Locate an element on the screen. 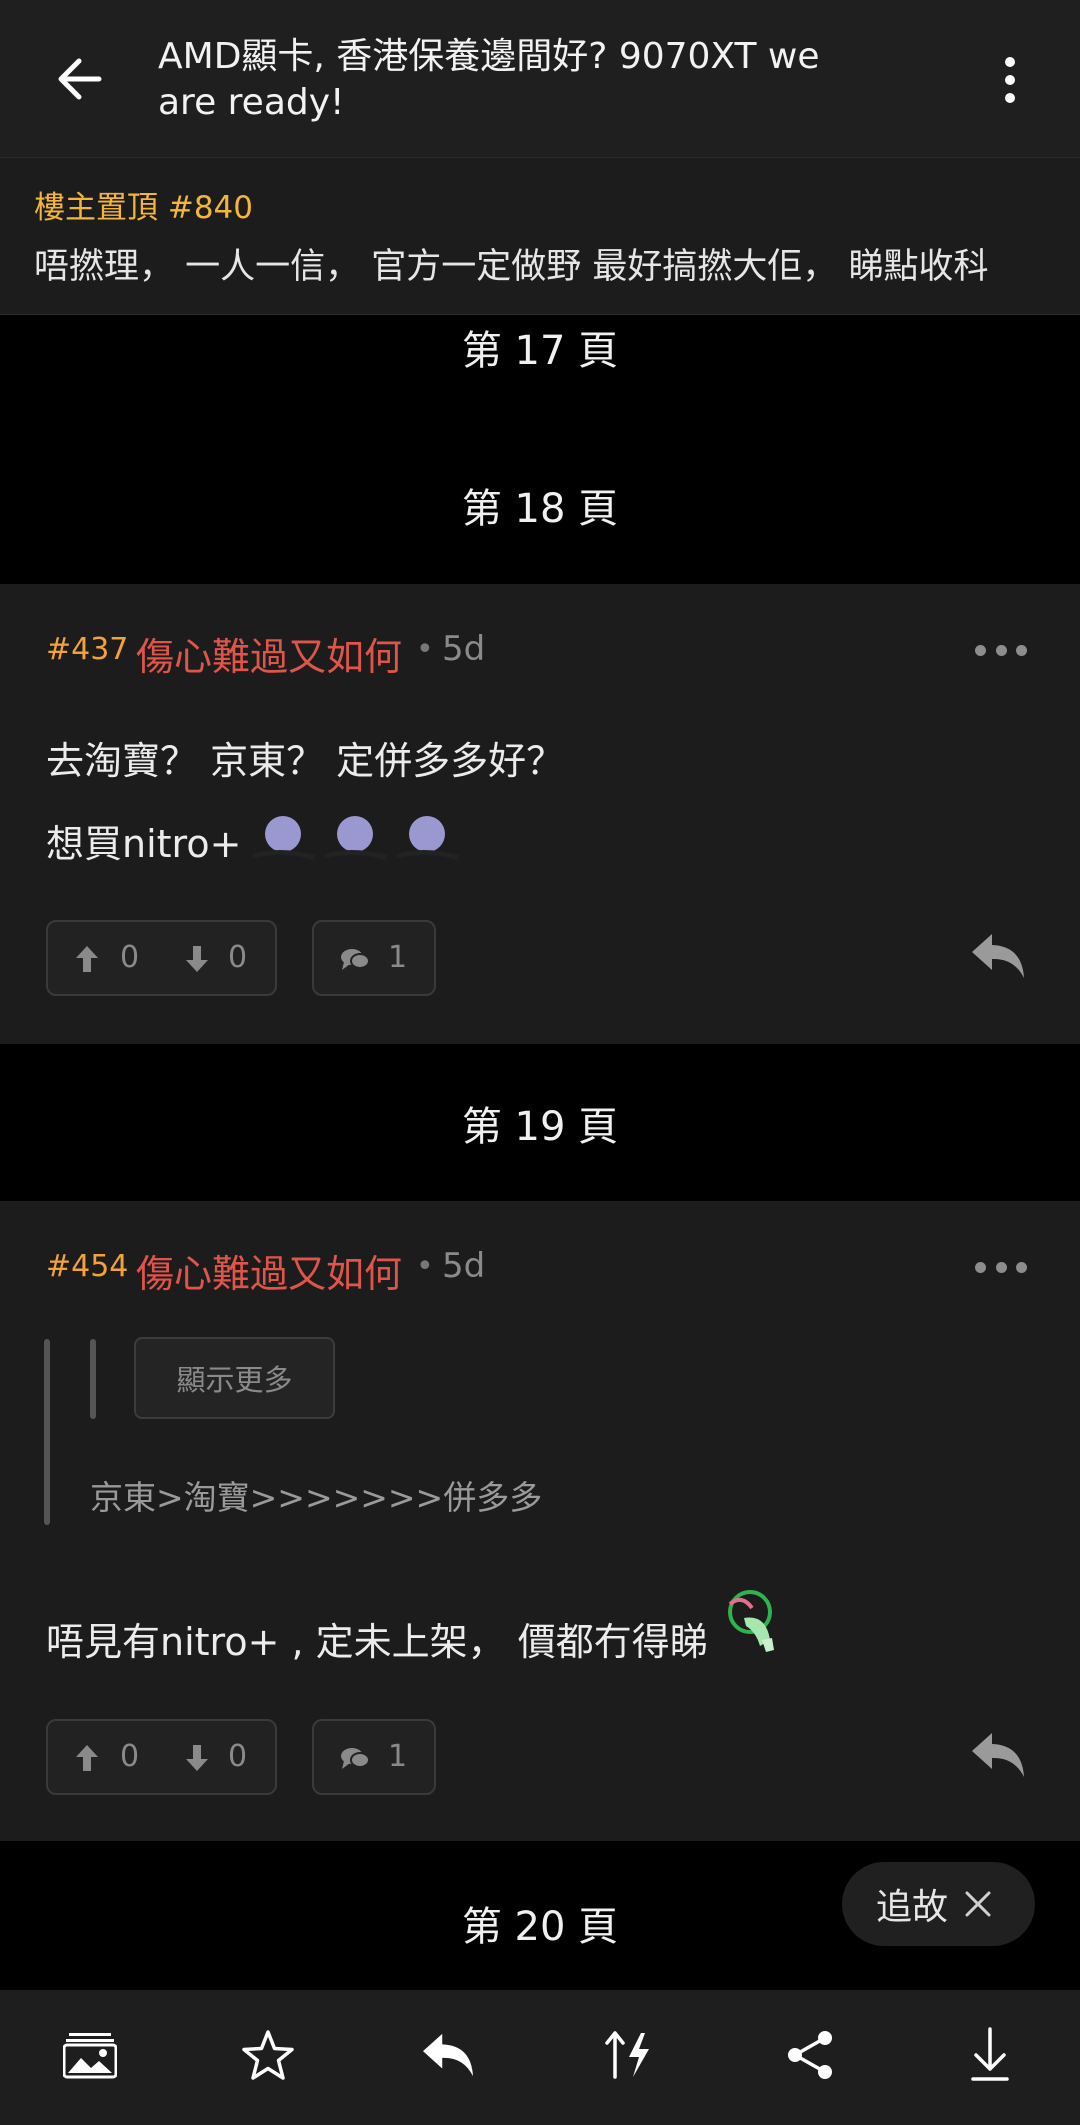 This screenshot has height=2125, width=1080. download-icon is located at coordinates (990, 2054).